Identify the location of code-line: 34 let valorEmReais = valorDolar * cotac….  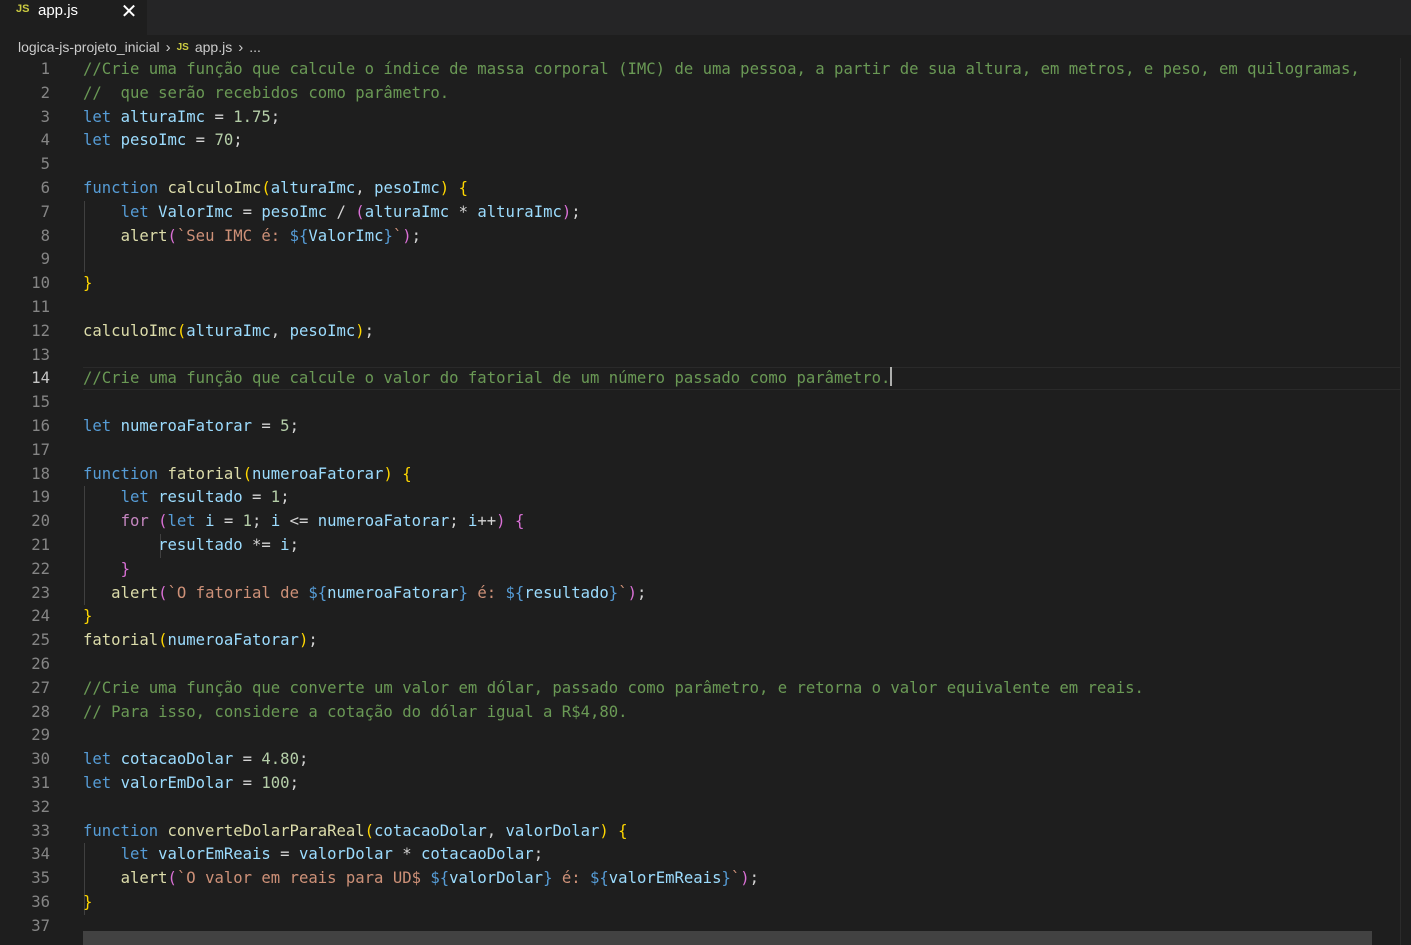
(700, 855).